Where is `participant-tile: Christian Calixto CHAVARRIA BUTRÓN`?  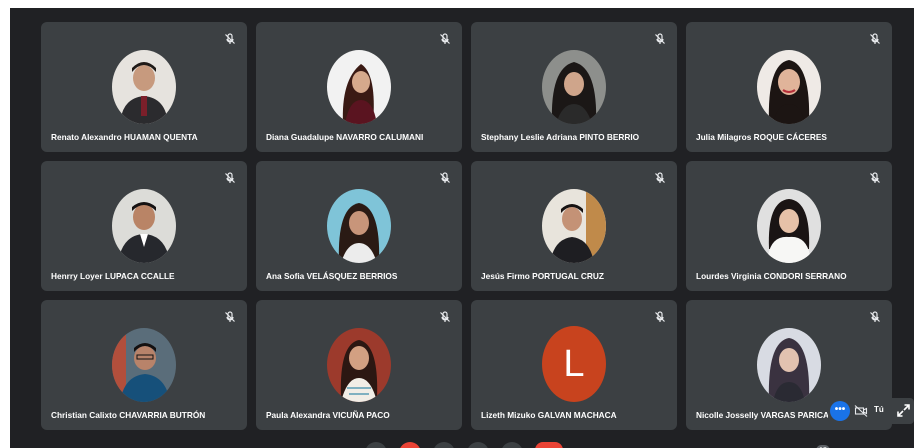 participant-tile: Christian Calixto CHAVARRIA BUTRÓN is located at coordinates (144, 365).